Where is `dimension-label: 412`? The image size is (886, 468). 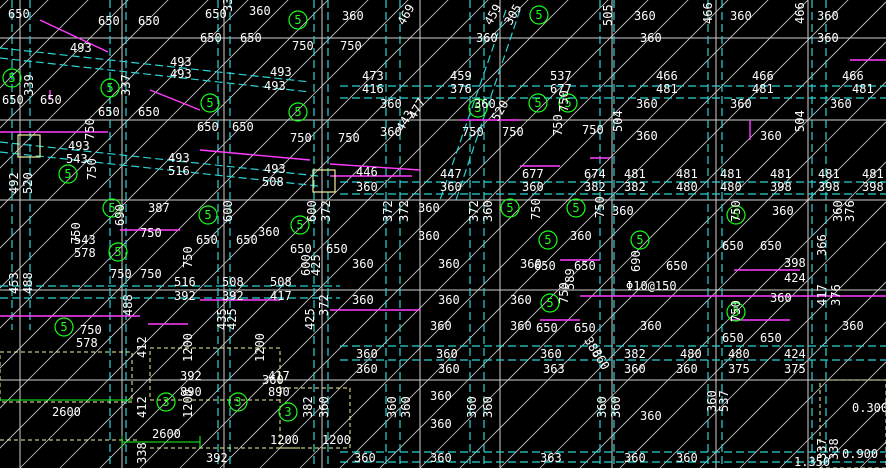 dimension-label: 412 is located at coordinates (142, 347).